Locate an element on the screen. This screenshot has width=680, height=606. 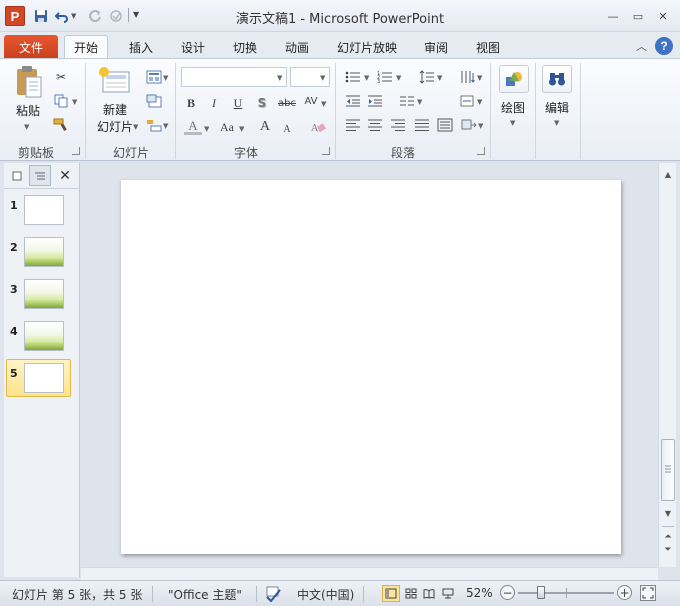
italic-button: I is located at coordinates (214, 103).